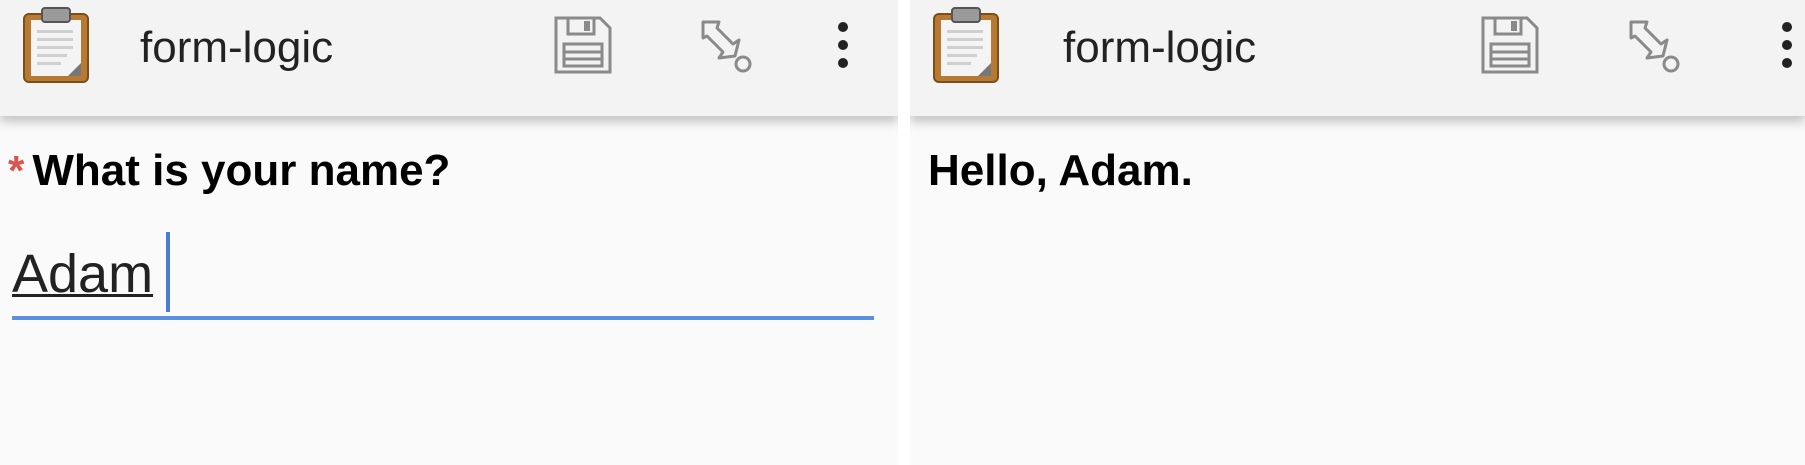 The height and width of the screenshot is (465, 1805). I want to click on answer-field-container, so click(443, 277).